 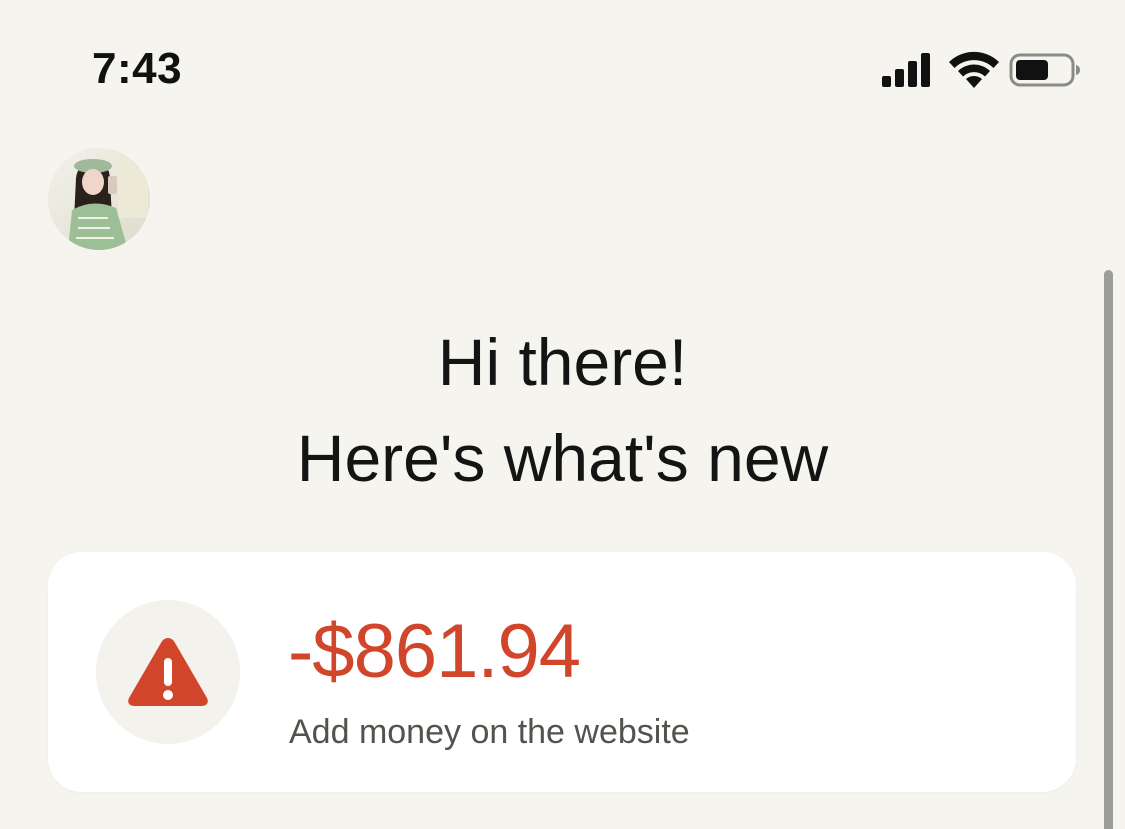 I want to click on balance-amount: -$861.94, so click(x=434, y=651).